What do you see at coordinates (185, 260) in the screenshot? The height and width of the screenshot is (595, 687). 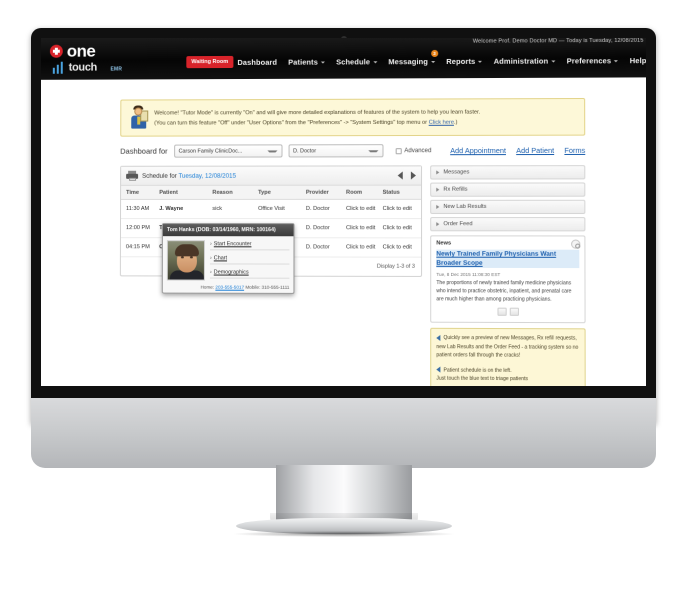 I see `patient-avatar` at bounding box center [185, 260].